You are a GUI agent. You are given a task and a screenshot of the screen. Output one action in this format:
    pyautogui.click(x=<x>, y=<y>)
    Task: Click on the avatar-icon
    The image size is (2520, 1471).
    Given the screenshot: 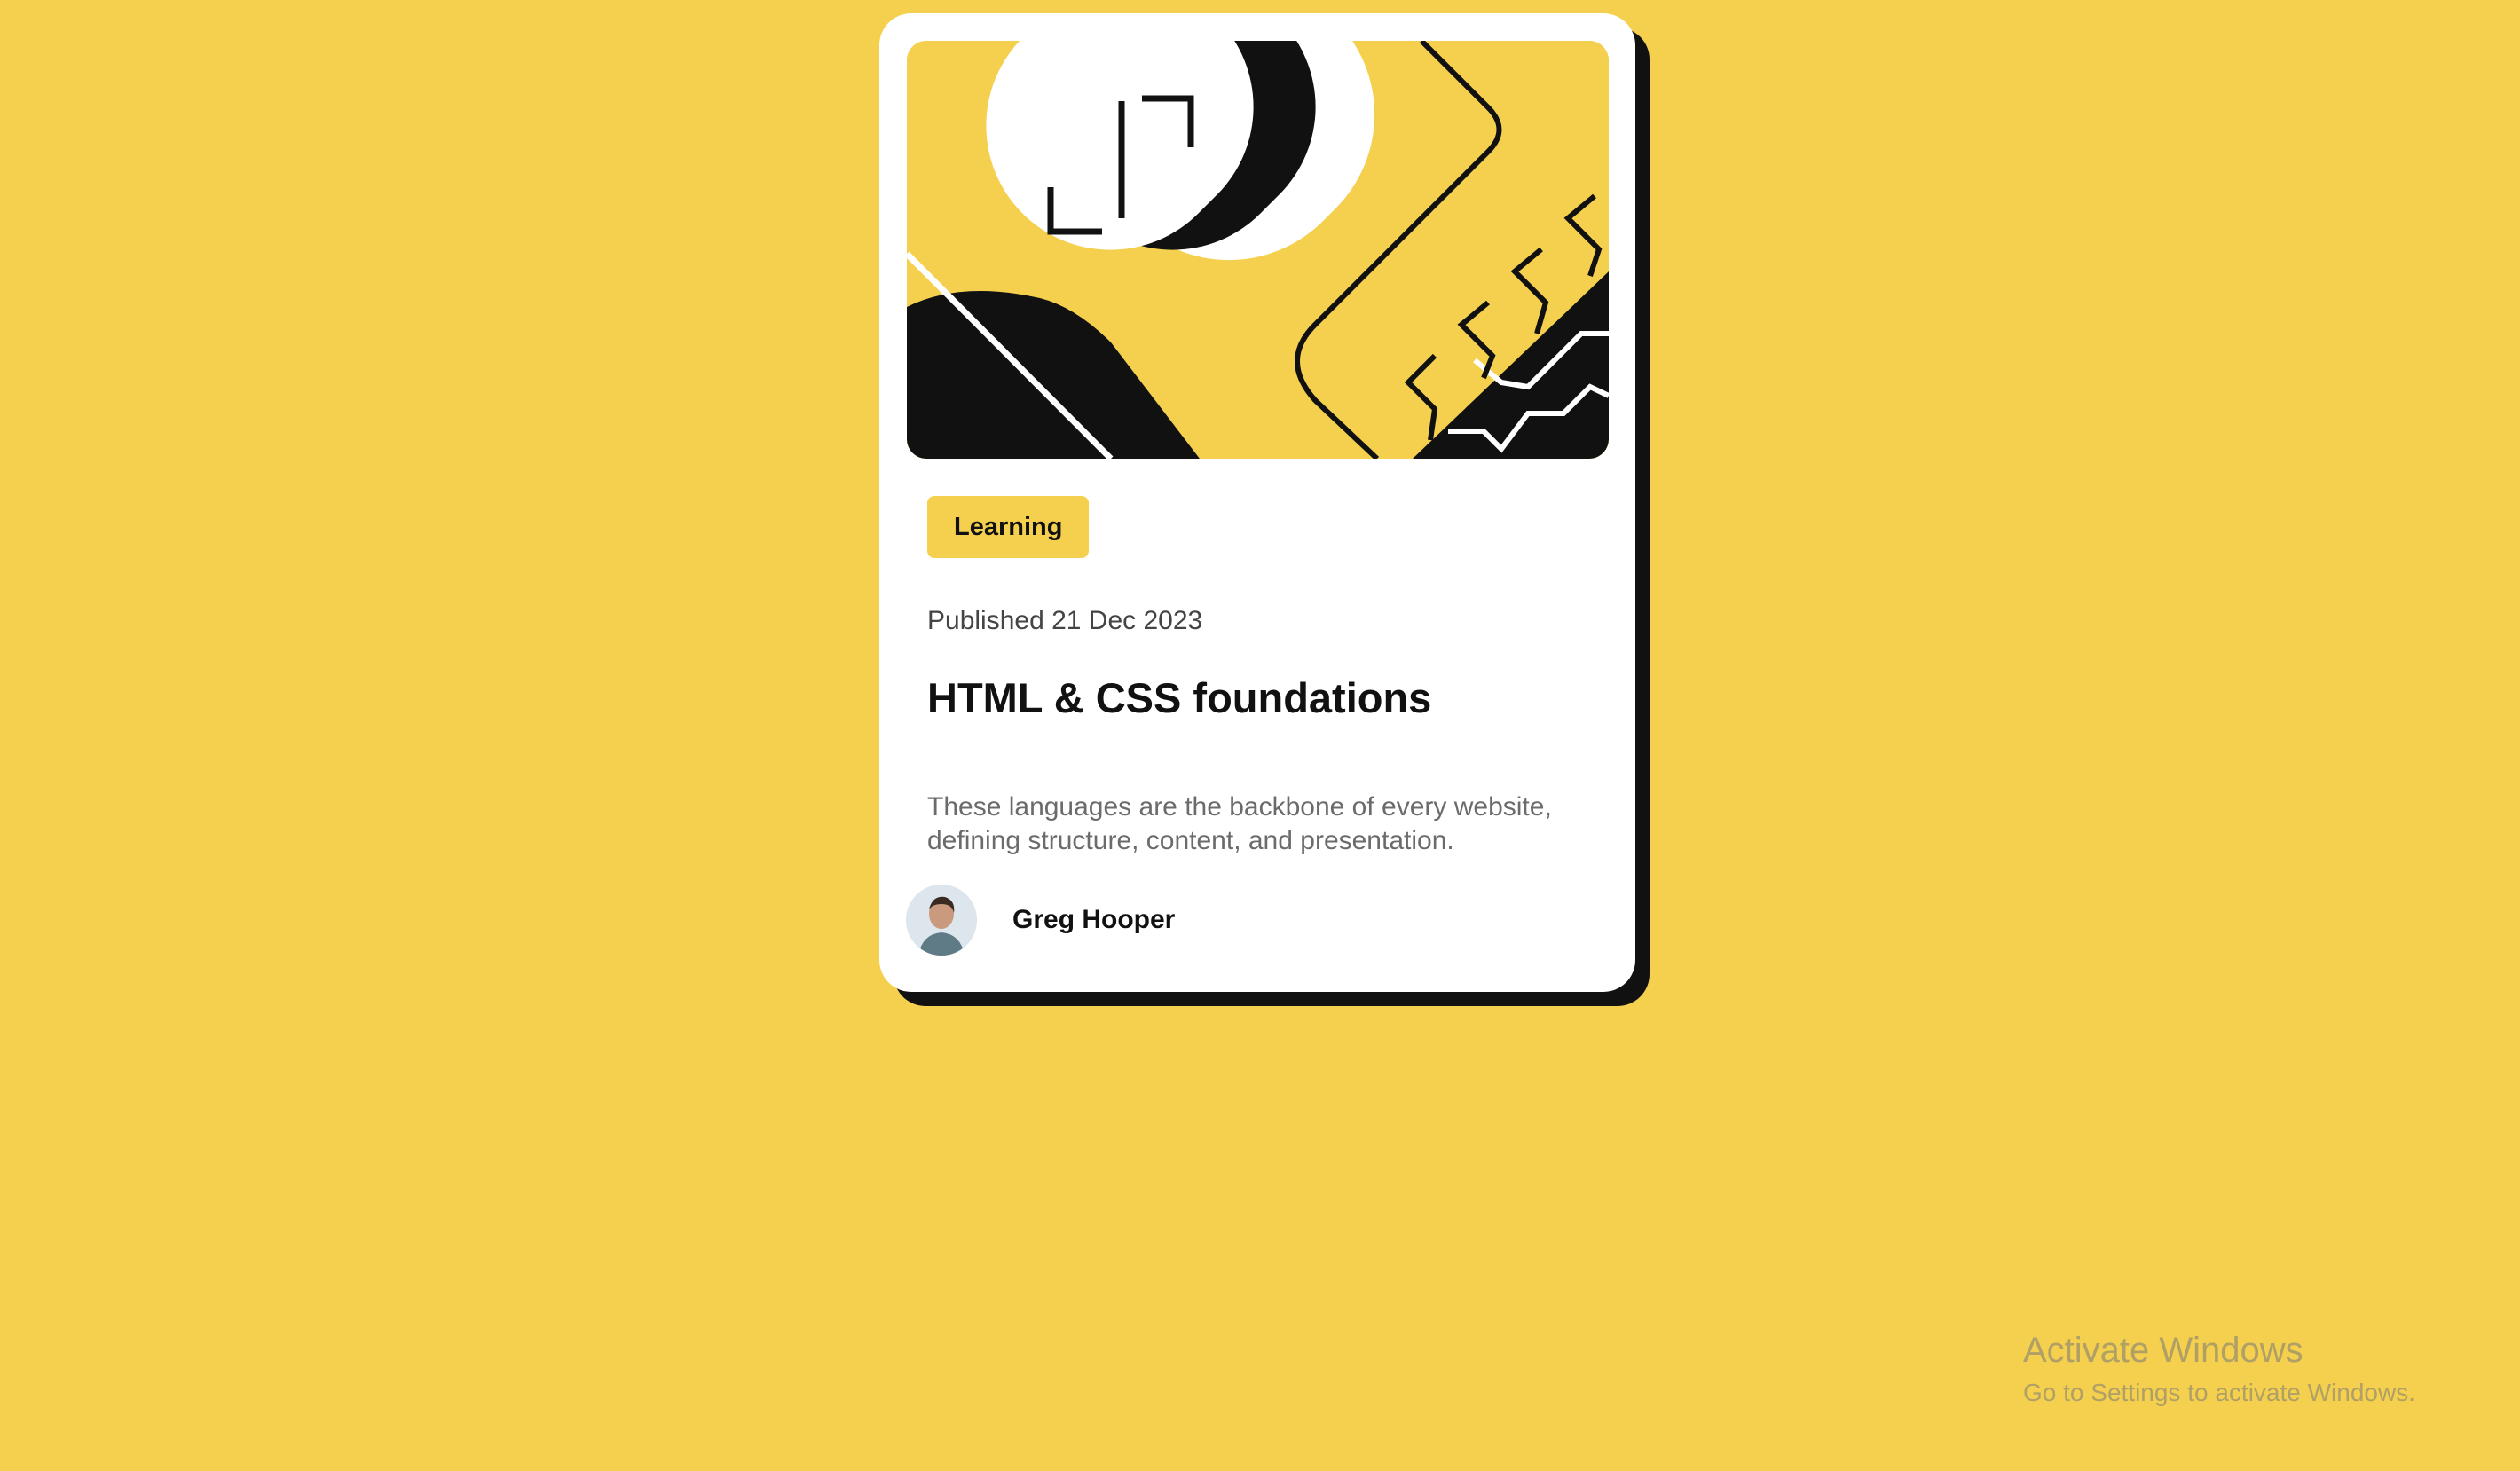 What is the action you would take?
    pyautogui.click(x=942, y=921)
    